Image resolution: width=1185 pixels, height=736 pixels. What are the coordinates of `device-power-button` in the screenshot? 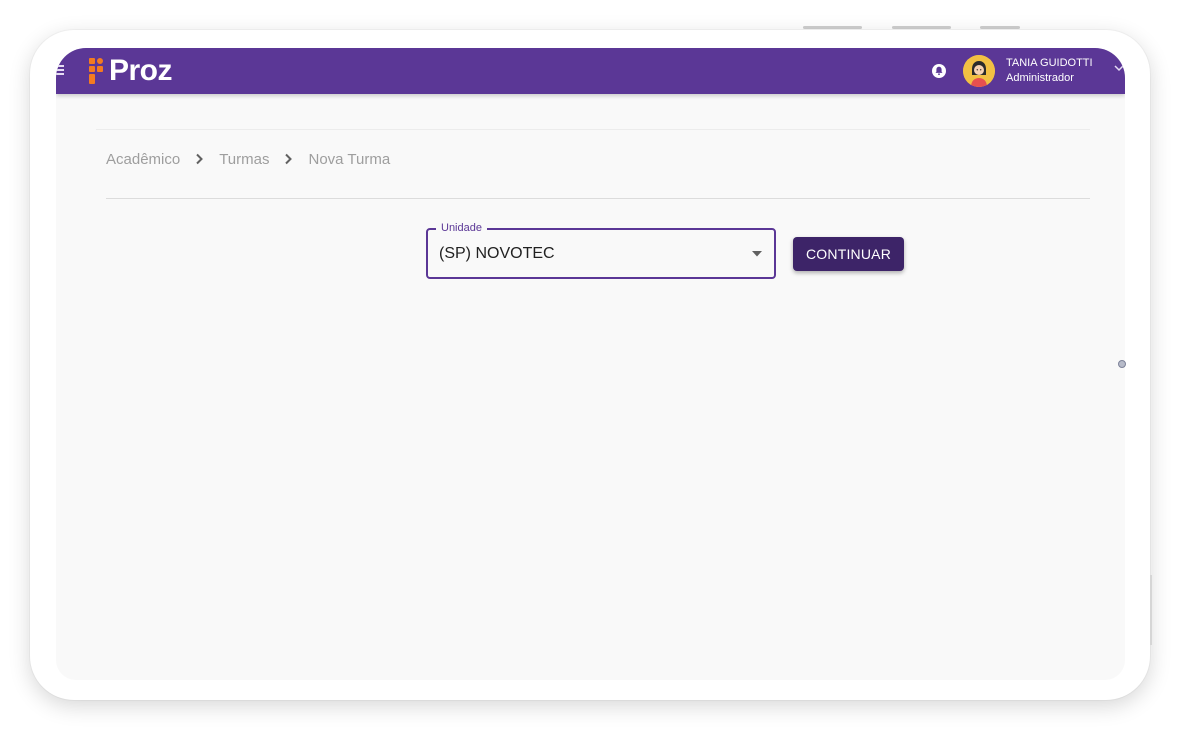 It's located at (1000, 27).